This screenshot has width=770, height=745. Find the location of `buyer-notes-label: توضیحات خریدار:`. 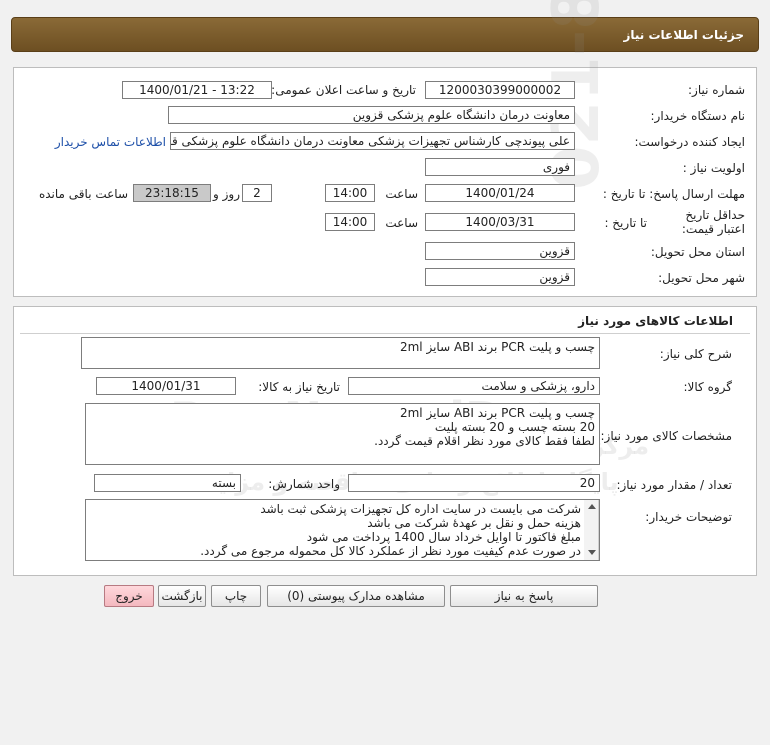

buyer-notes-label: توضیحات خریدار: is located at coordinates (688, 517).